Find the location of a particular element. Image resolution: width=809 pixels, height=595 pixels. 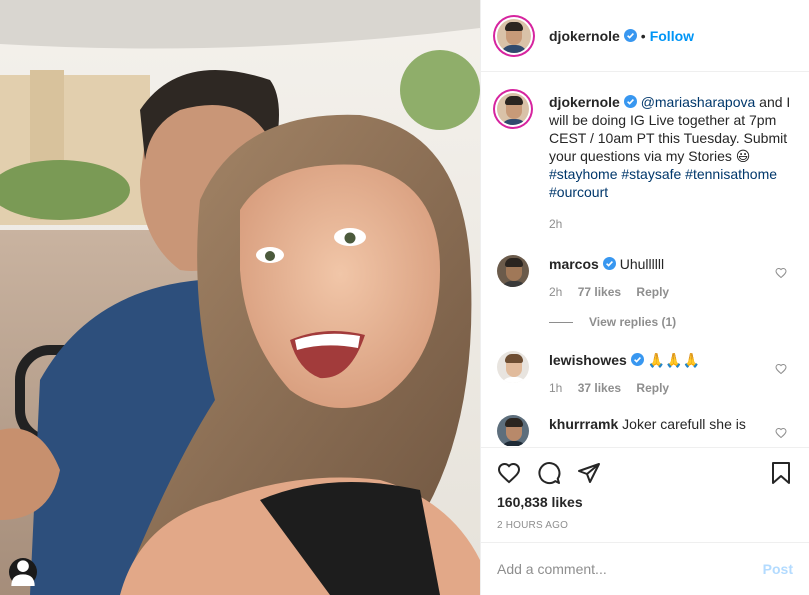

comment-time: 2h is located at coordinates (556, 292).